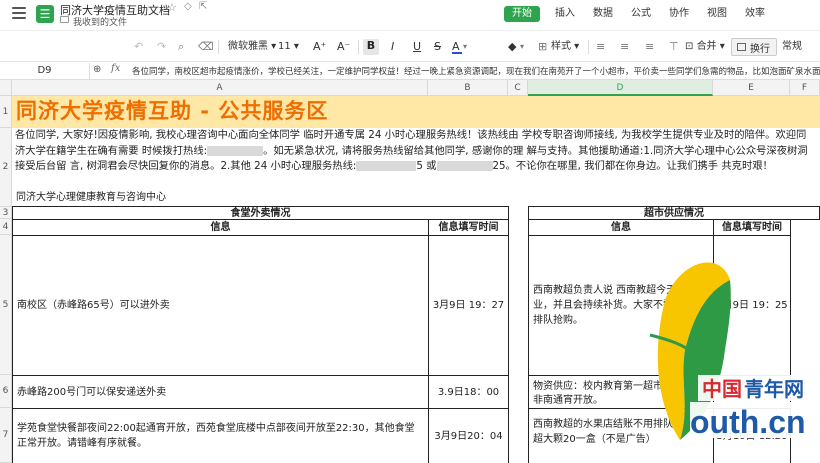 This screenshot has width=820, height=463. What do you see at coordinates (621, 227) in the screenshot?
I see `market-col-info: 信息` at bounding box center [621, 227].